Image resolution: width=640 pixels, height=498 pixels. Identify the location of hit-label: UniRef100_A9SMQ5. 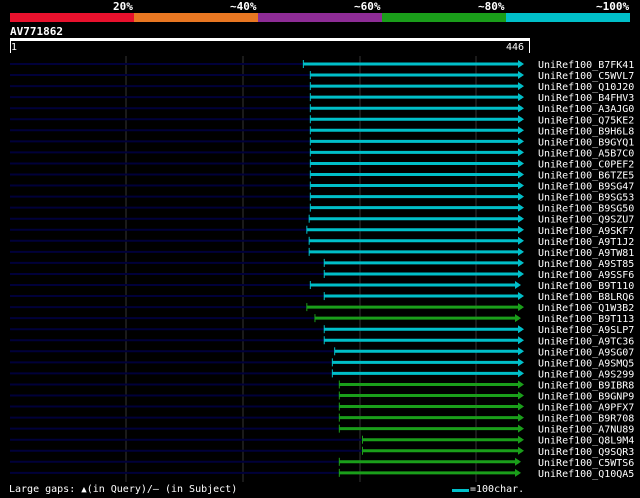
(586, 363).